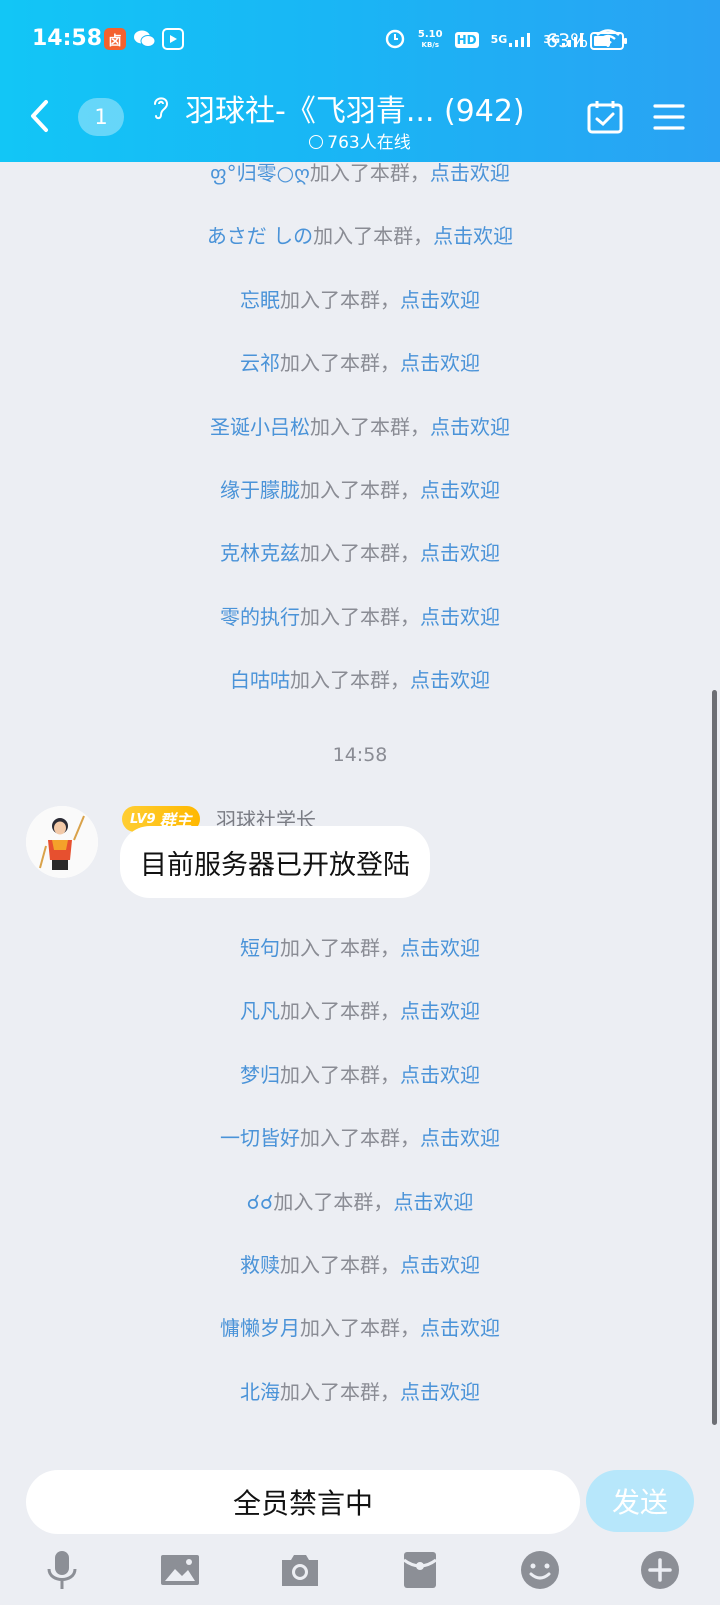  What do you see at coordinates (260, 1328) in the screenshot?
I see `member-name: 慵懒岁月` at bounding box center [260, 1328].